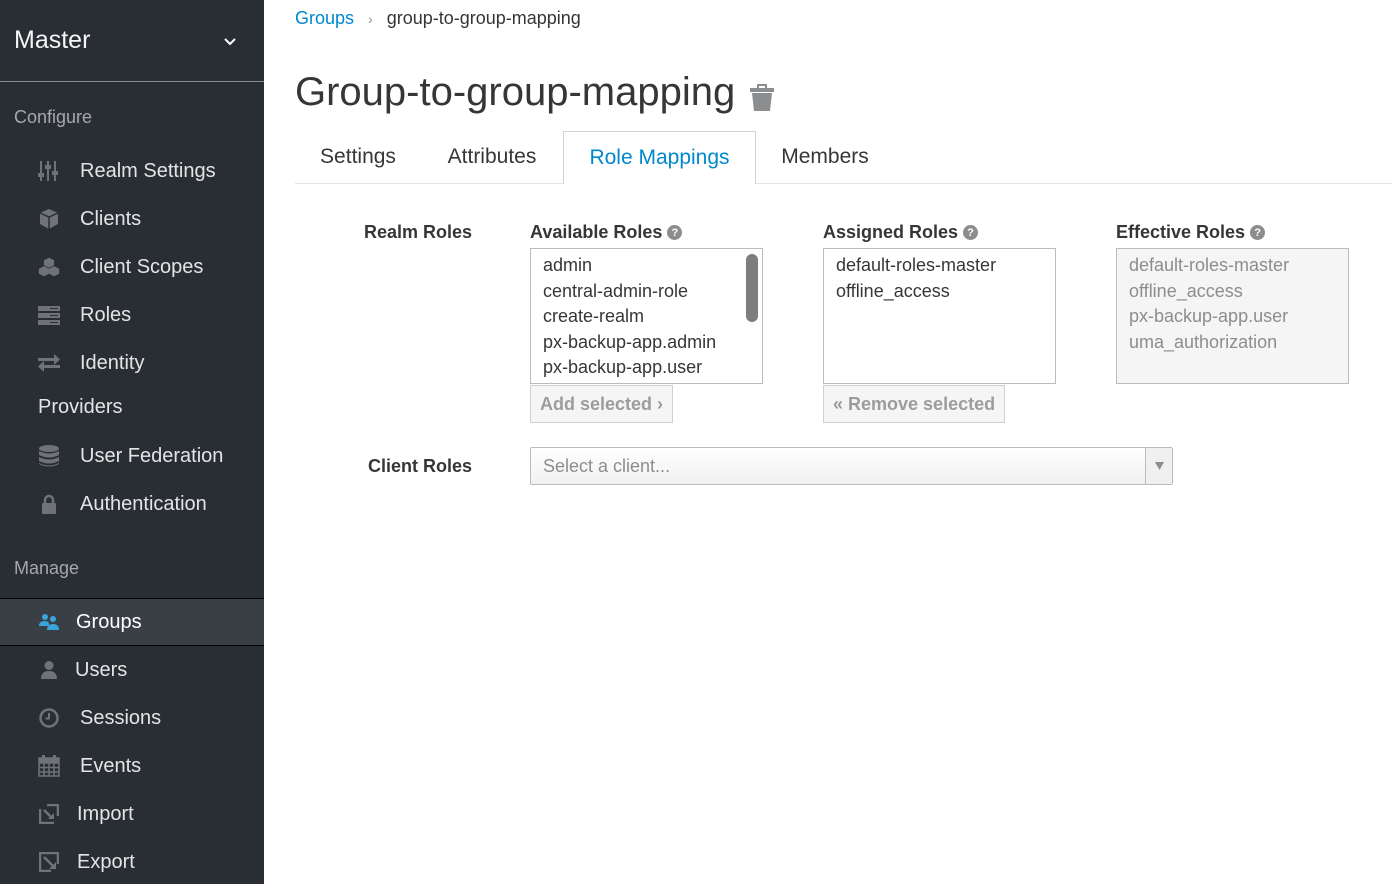 The image size is (1392, 885). I want to click on sidebar-item-events: Events, so click(132, 766).